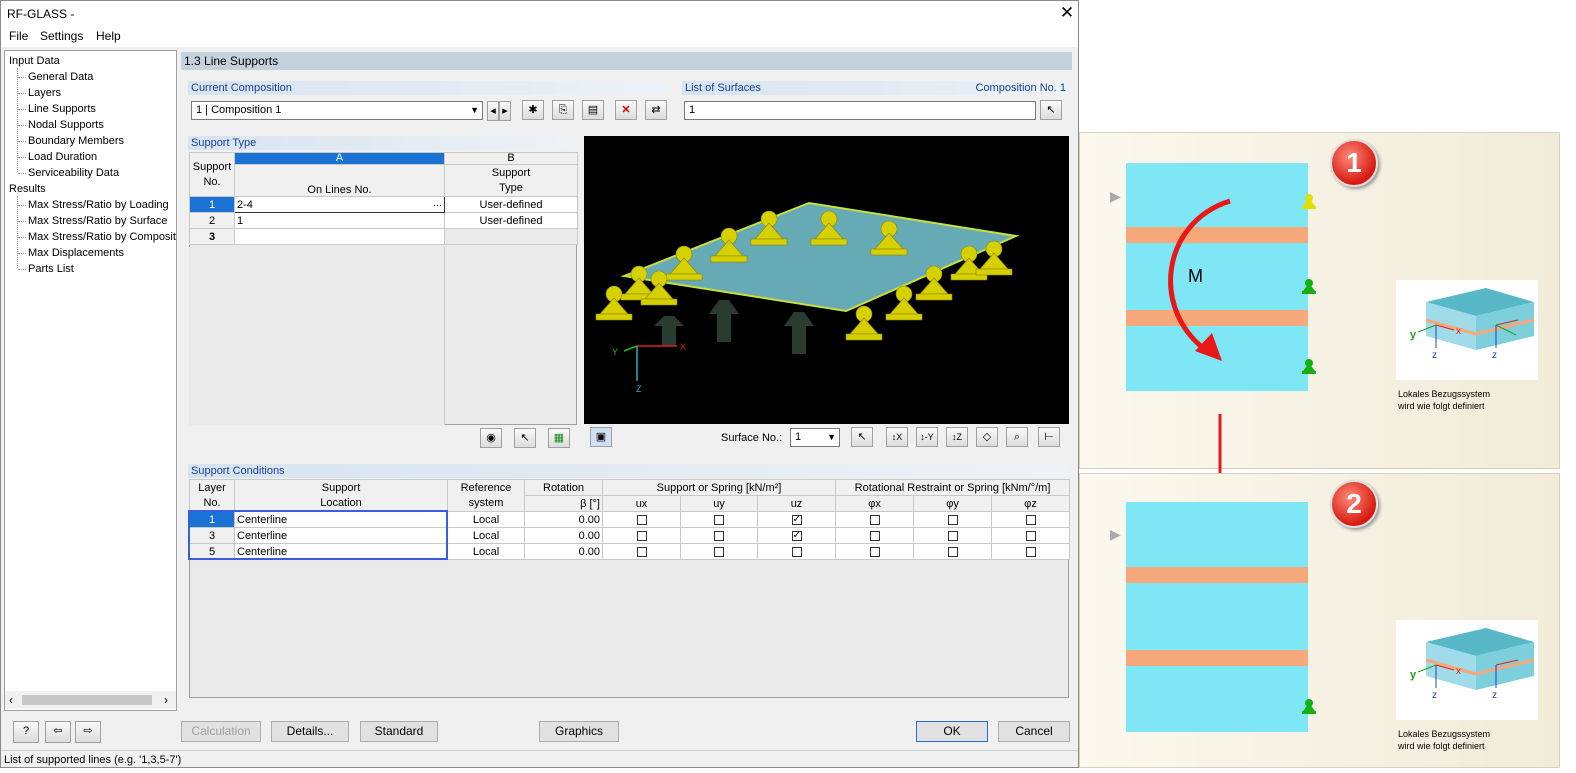 This screenshot has height=773, width=1576. What do you see at coordinates (601, 437) in the screenshot?
I see `graphics-settings-button: ▣` at bounding box center [601, 437].